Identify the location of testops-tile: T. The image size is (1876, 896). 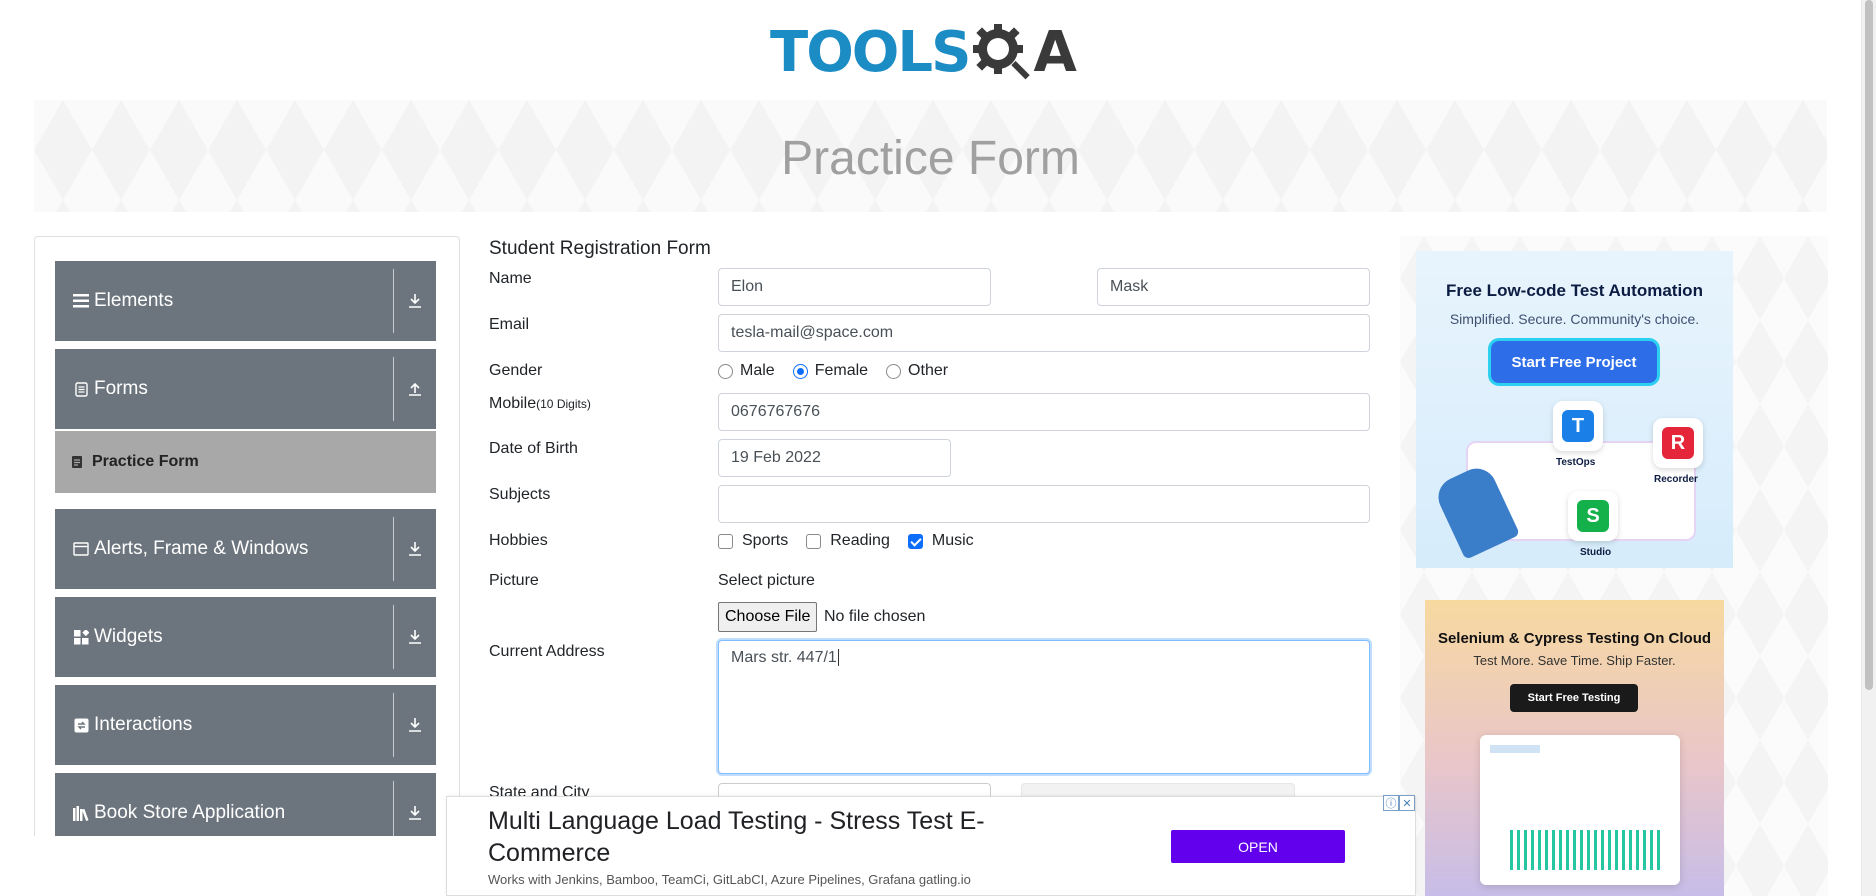
(1578, 426).